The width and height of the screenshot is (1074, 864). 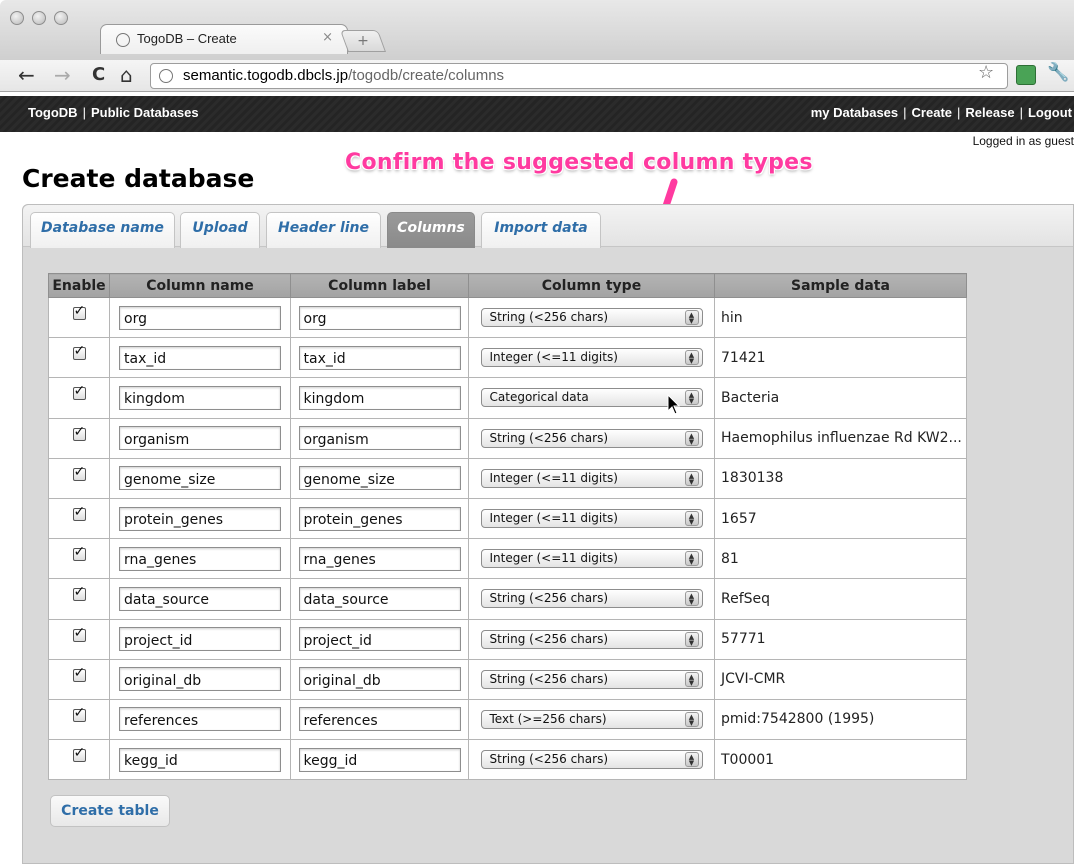 I want to click on table-row: String (<256 chars)▲▼ JCVI-CMR, so click(x=507, y=679).